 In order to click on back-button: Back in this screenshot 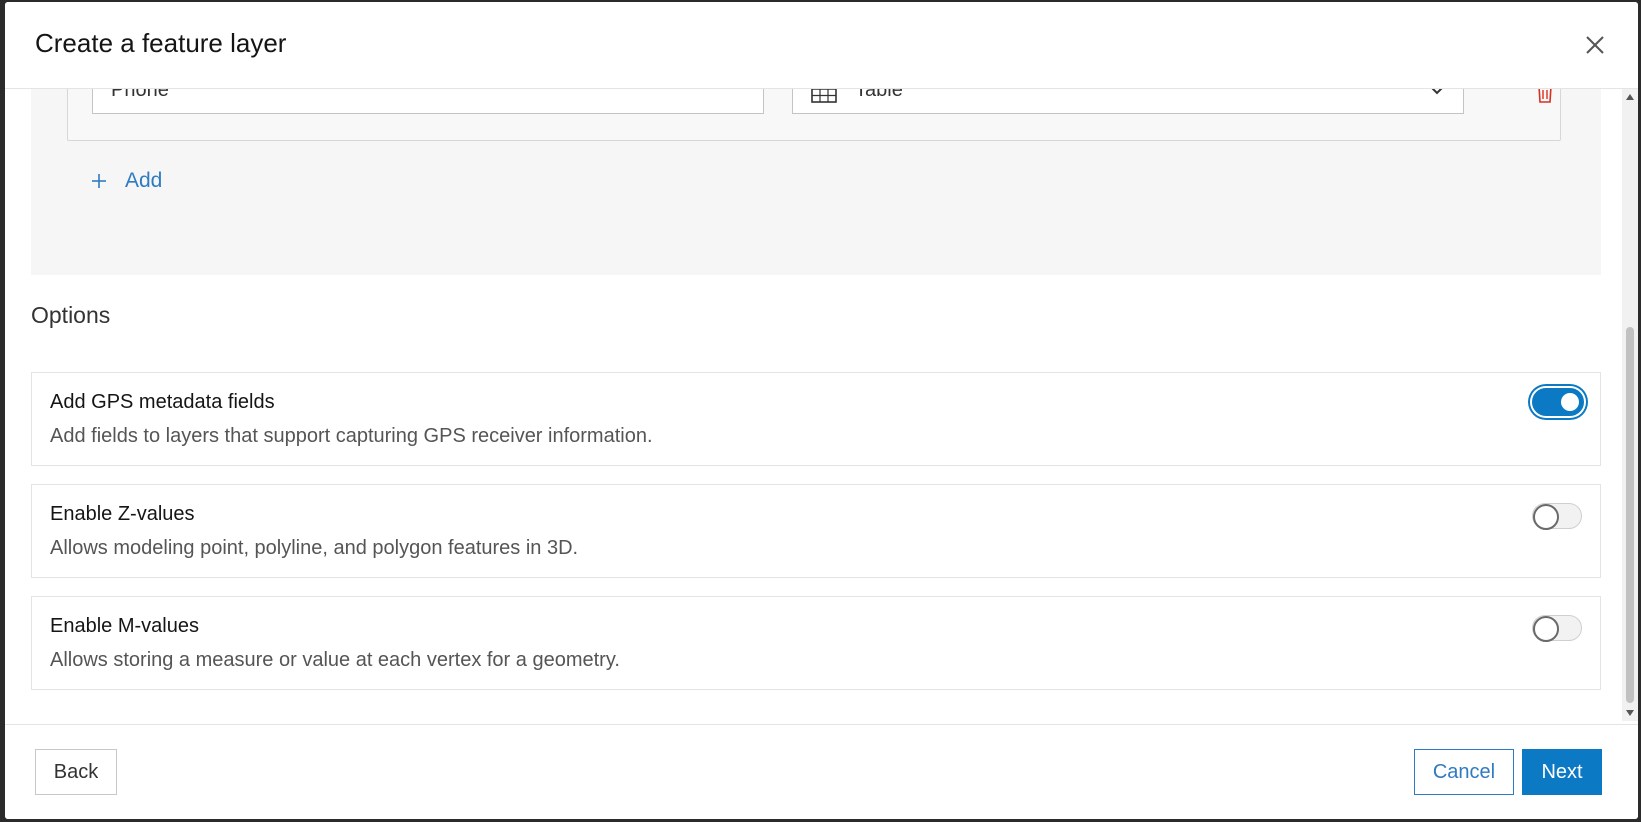, I will do `click(76, 772)`.